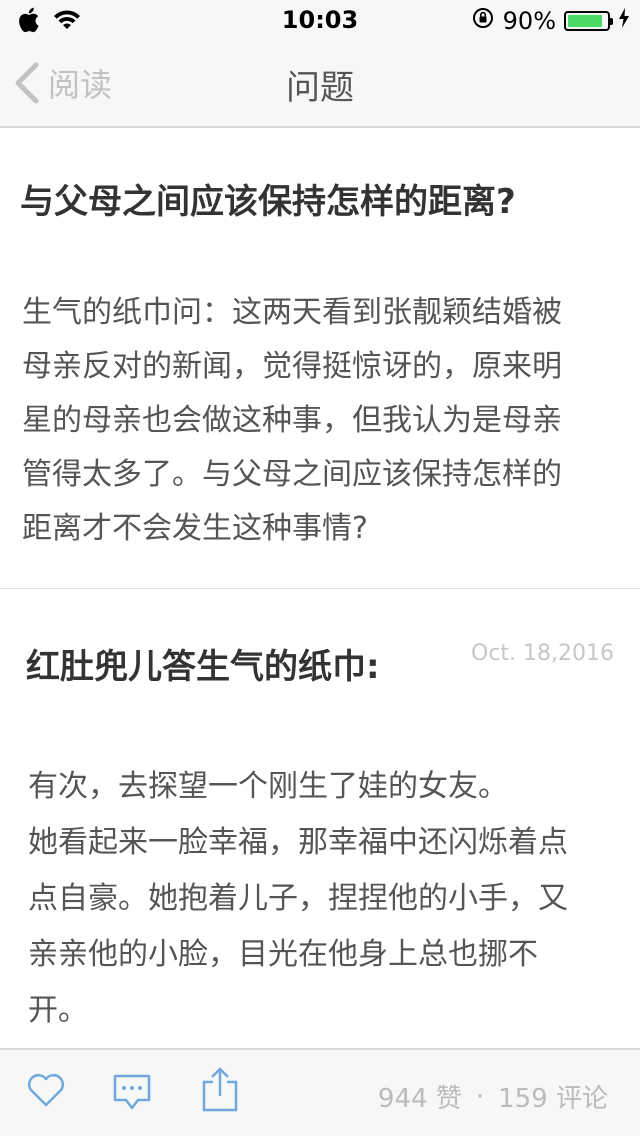 The image size is (640, 1136). Describe the element at coordinates (203, 667) in the screenshot. I see `answer-title: 红肚兜儿答生气的纸巾:` at that location.